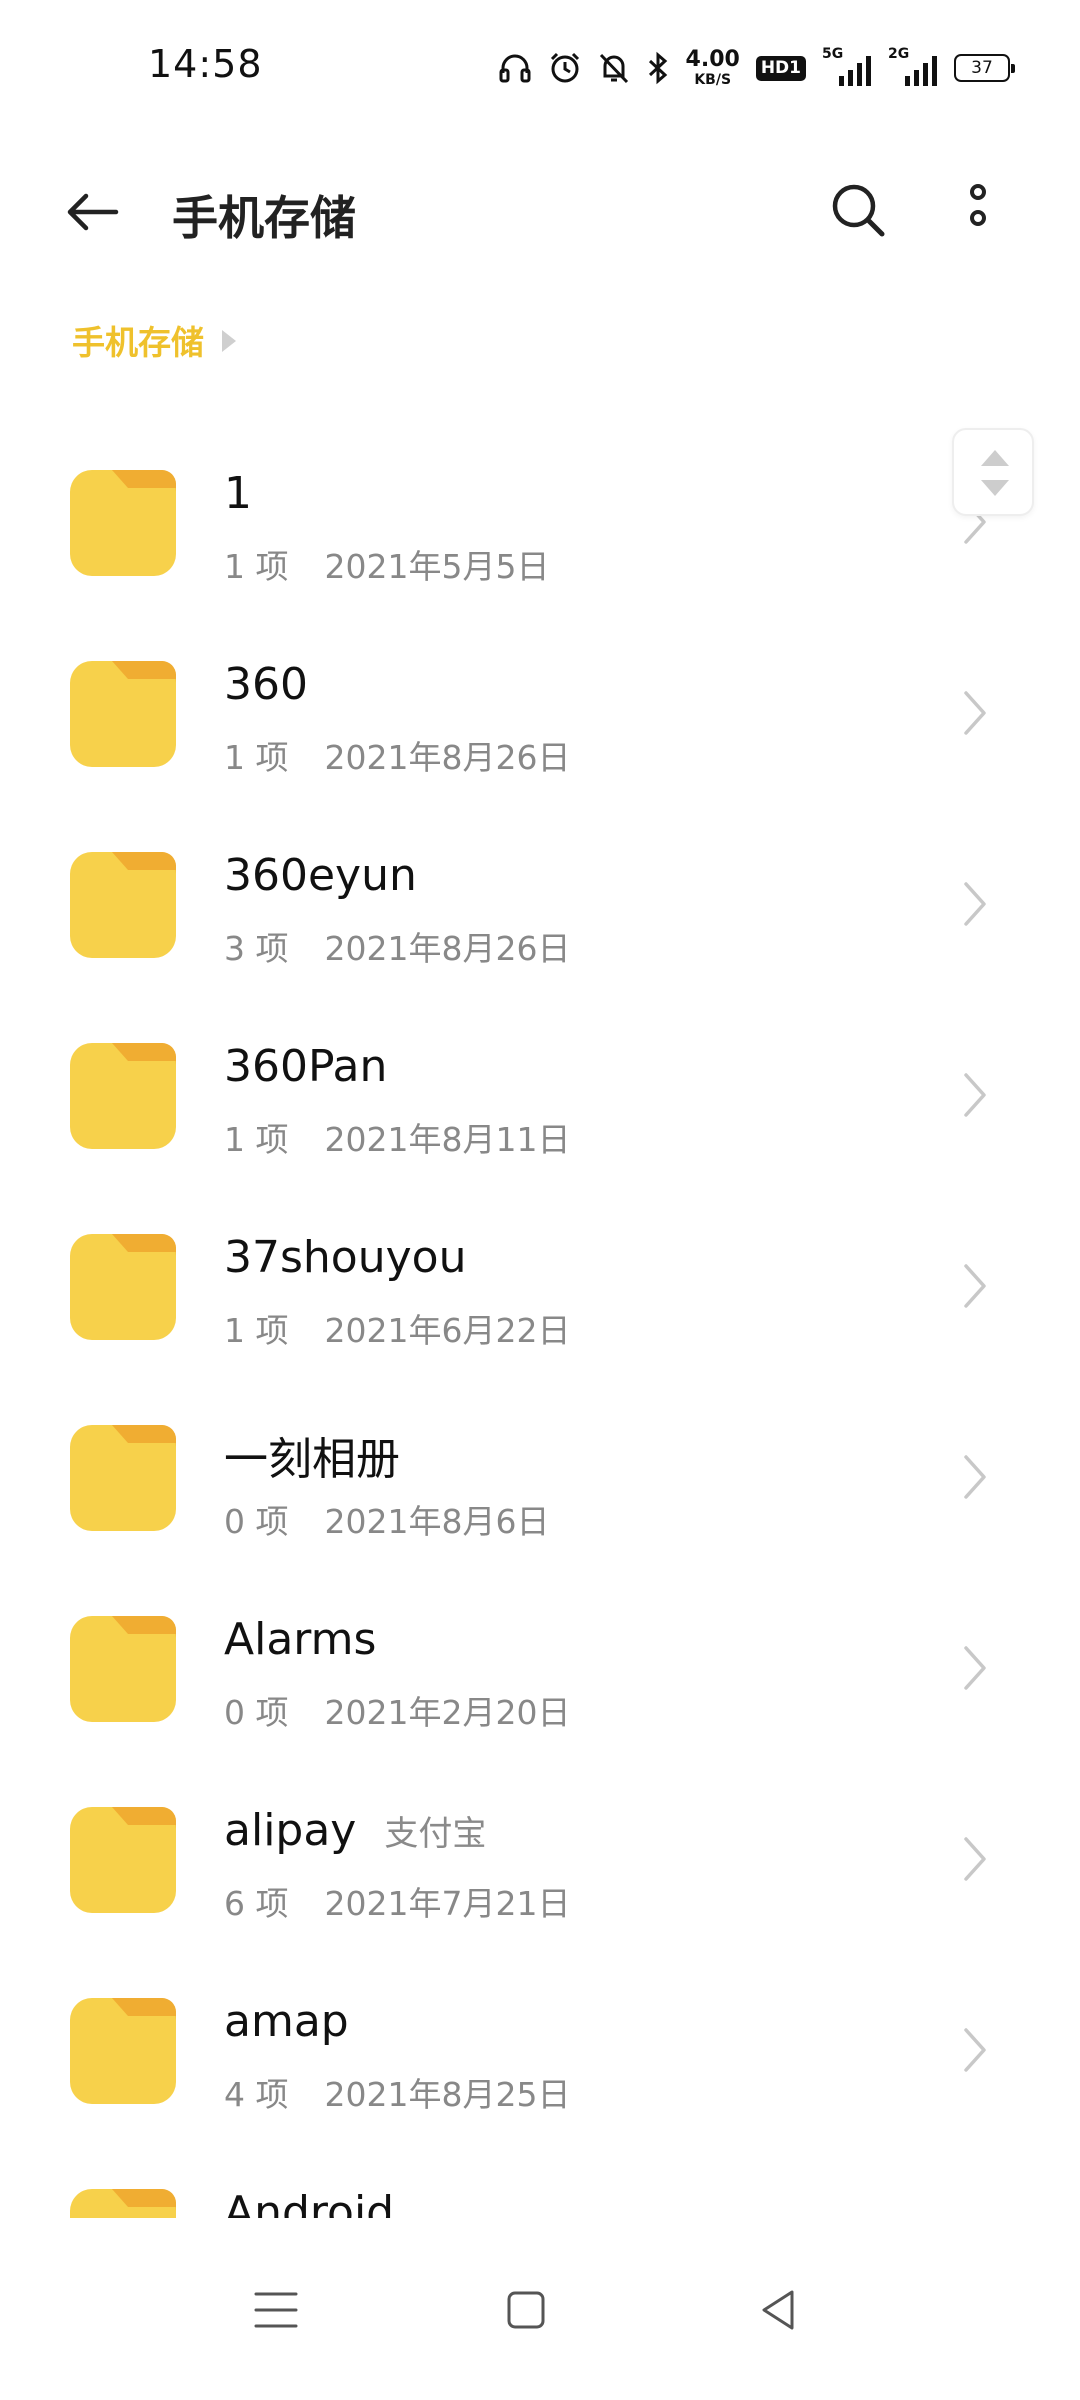 The height and width of the screenshot is (2400, 1080). I want to click on sim1-signal: 5G, so click(847, 66).